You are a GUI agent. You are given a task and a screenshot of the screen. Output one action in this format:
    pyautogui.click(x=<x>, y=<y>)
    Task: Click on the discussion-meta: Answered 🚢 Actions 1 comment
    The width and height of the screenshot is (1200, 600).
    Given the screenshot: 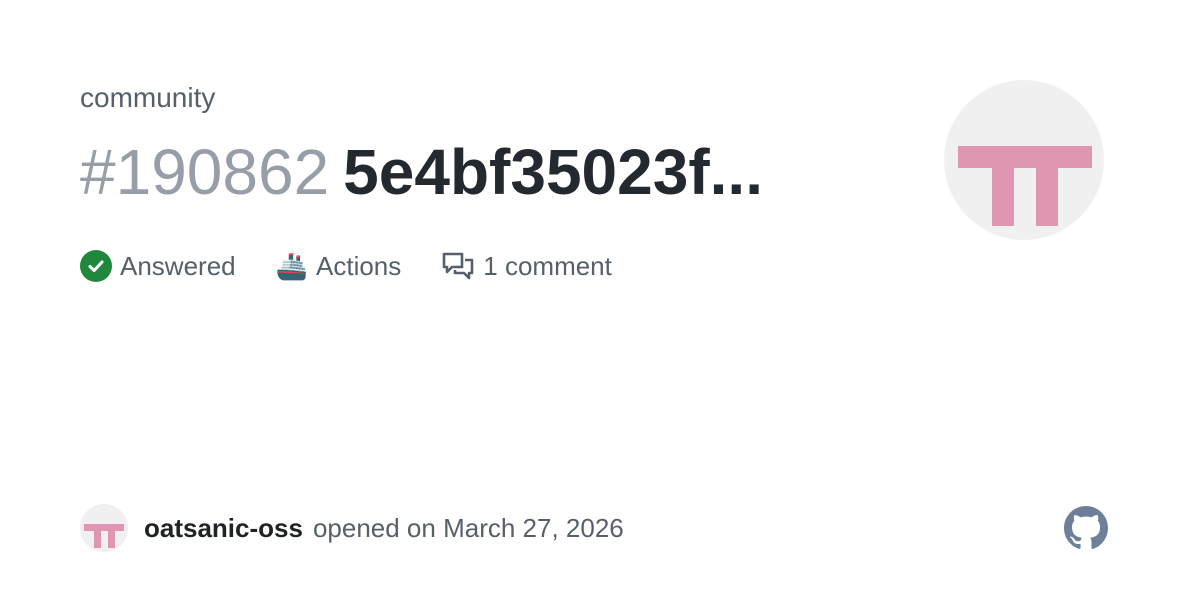 What is the action you would take?
    pyautogui.click(x=366, y=266)
    